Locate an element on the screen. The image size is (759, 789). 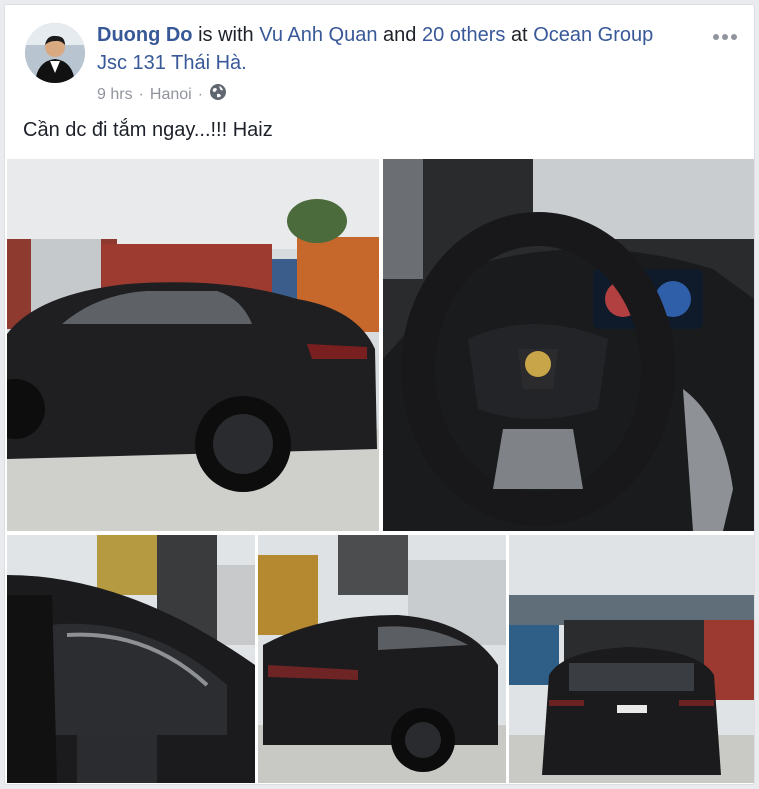
author-name-link: Duong Do is located at coordinates (145, 35).